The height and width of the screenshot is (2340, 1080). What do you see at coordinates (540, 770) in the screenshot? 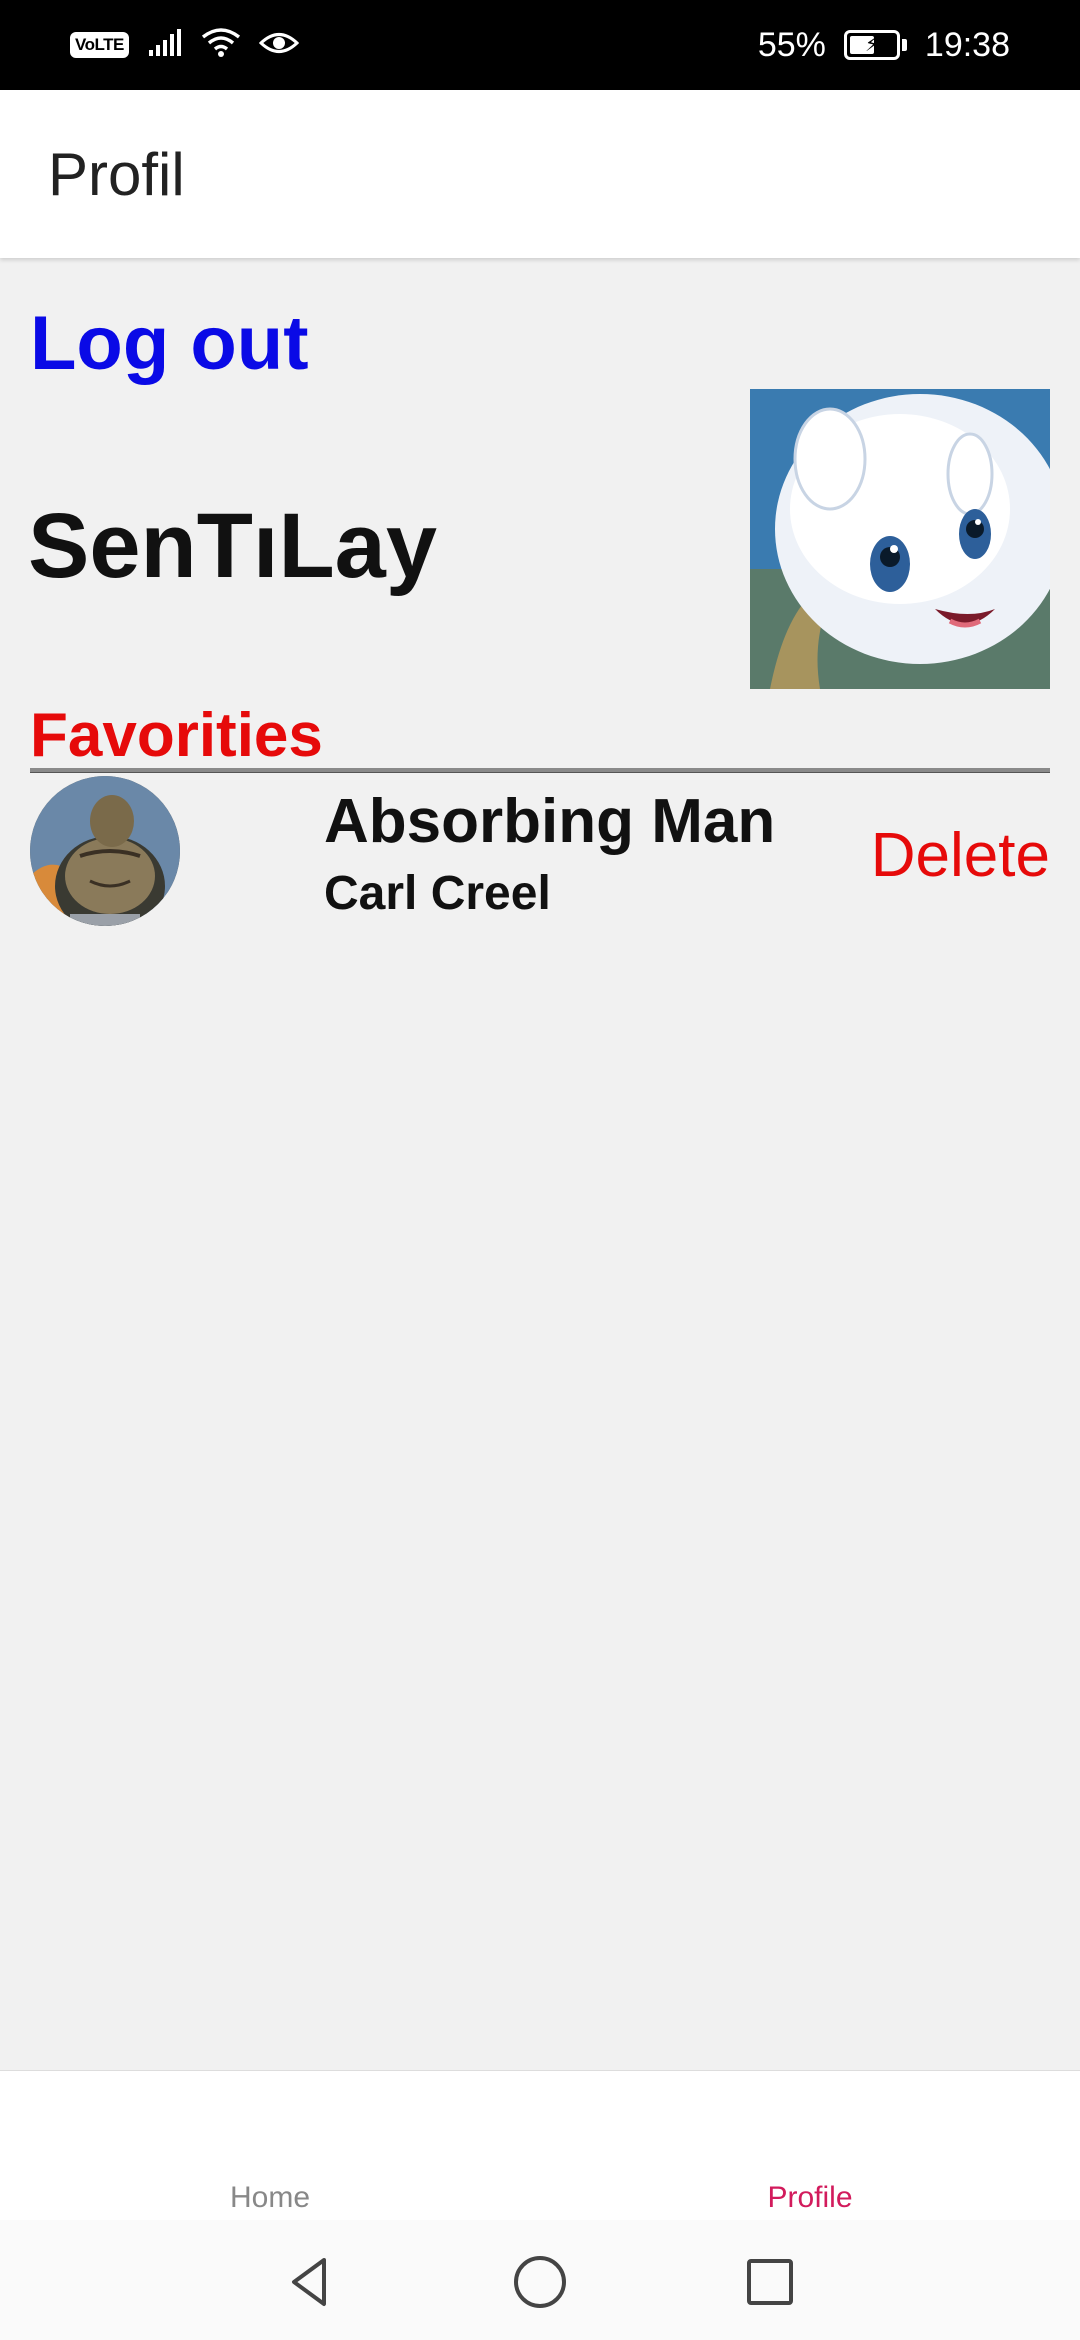
I see `favorites-divider` at bounding box center [540, 770].